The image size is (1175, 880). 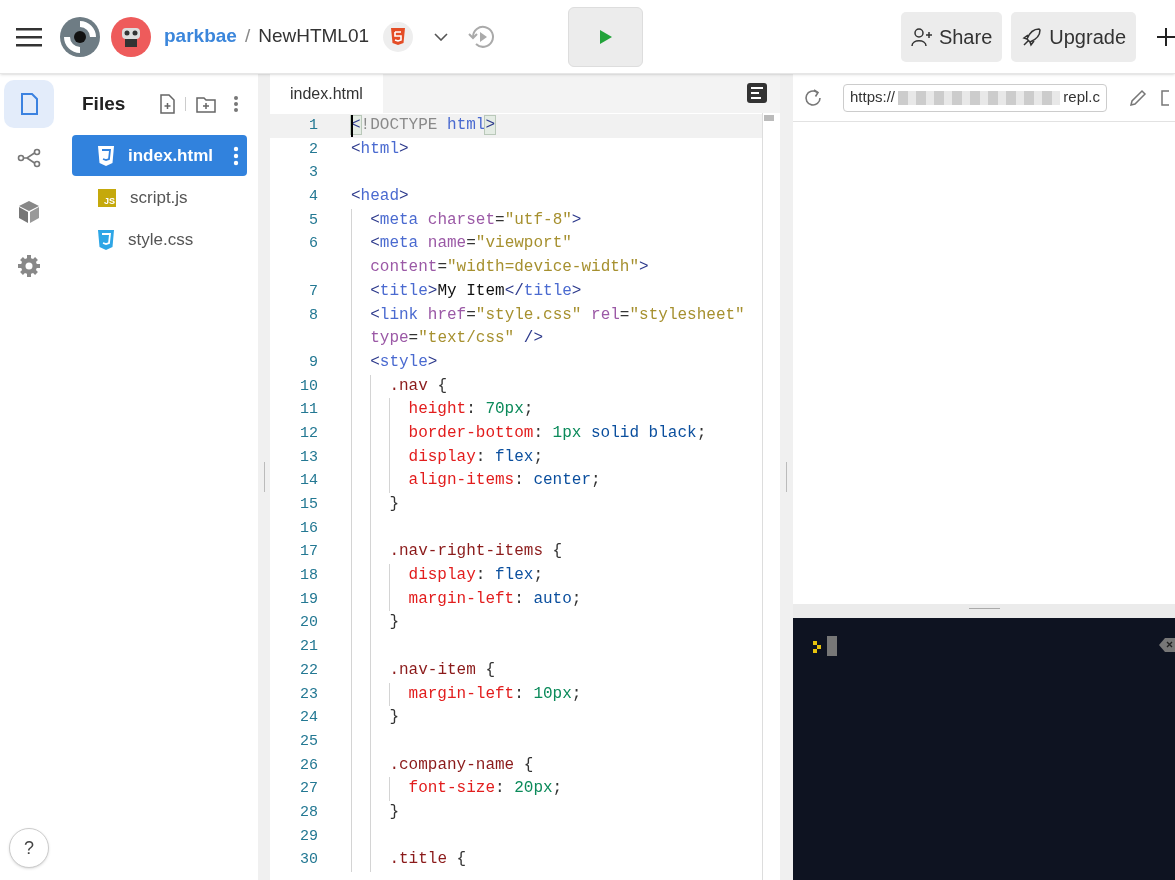 What do you see at coordinates (313, 197) in the screenshot?
I see `line-number: 4` at bounding box center [313, 197].